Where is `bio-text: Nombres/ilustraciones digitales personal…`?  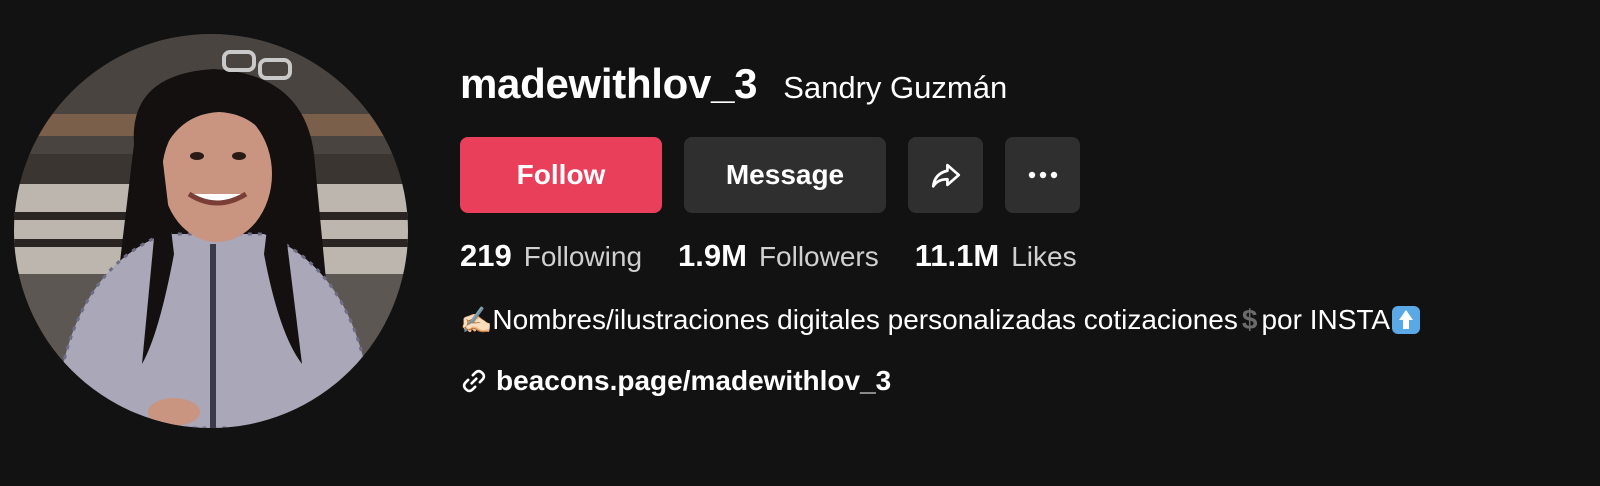 bio-text: Nombres/ilustraciones digitales personal… is located at coordinates (865, 319).